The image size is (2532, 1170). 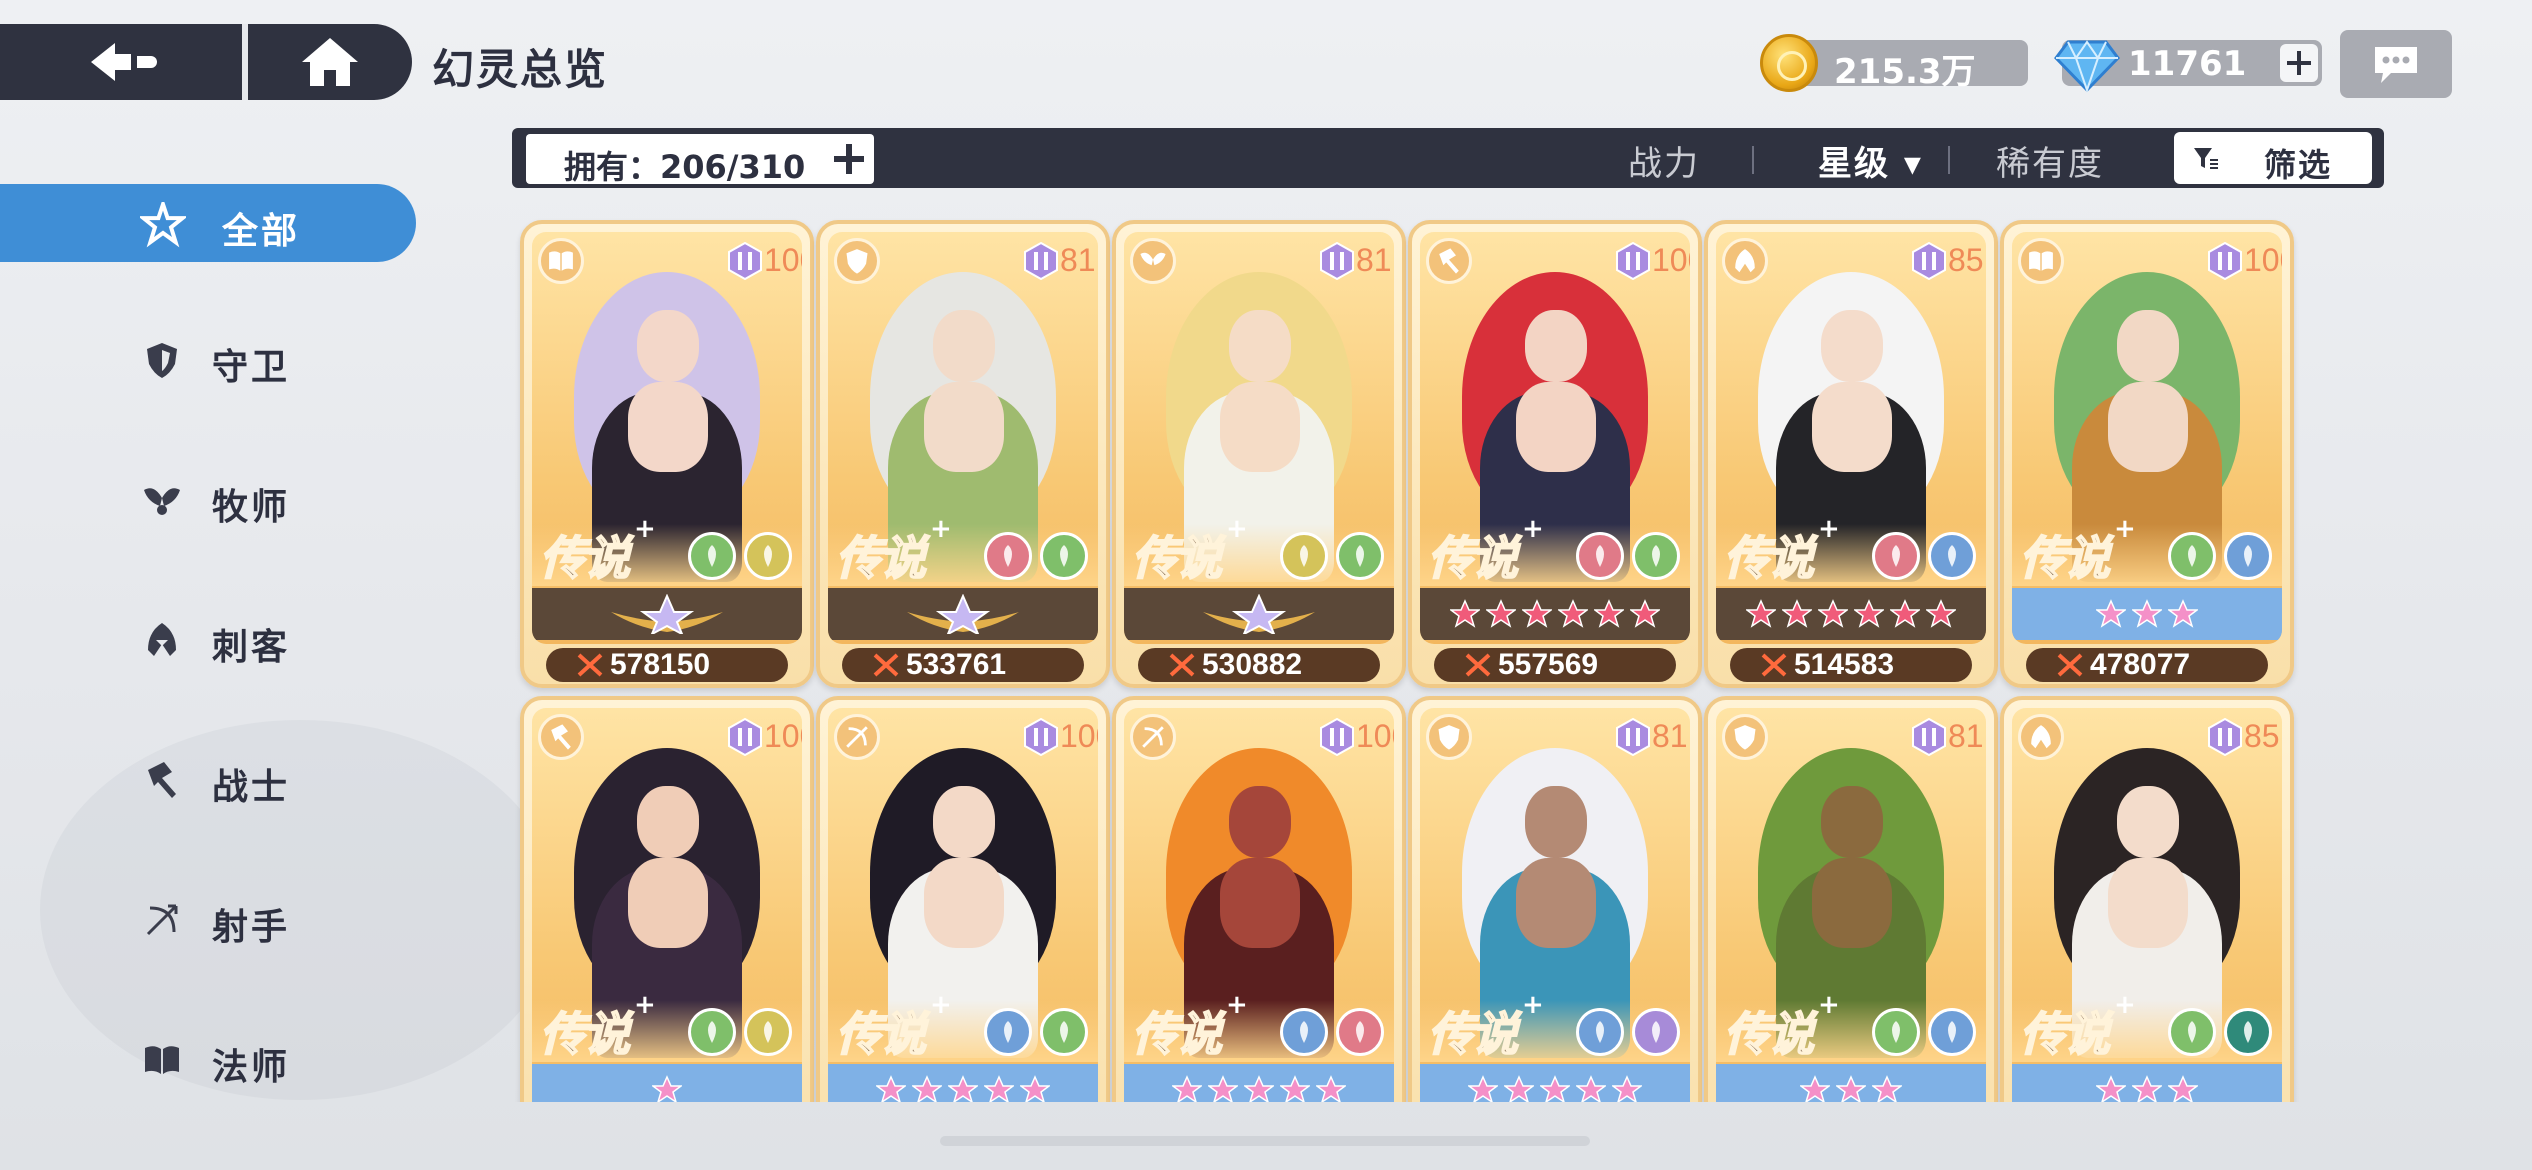 What do you see at coordinates (2147, 454) in the screenshot?
I see `hero-card: 100 传说+478077` at bounding box center [2147, 454].